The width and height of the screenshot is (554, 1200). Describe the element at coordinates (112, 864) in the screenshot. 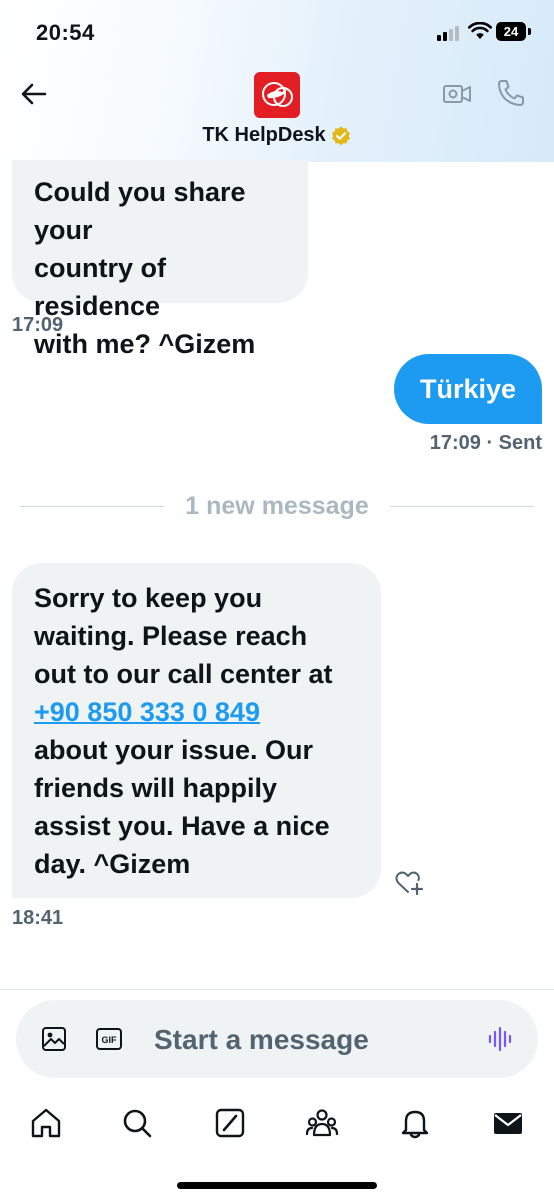

I see `message-line: day. ^Gizem` at that location.